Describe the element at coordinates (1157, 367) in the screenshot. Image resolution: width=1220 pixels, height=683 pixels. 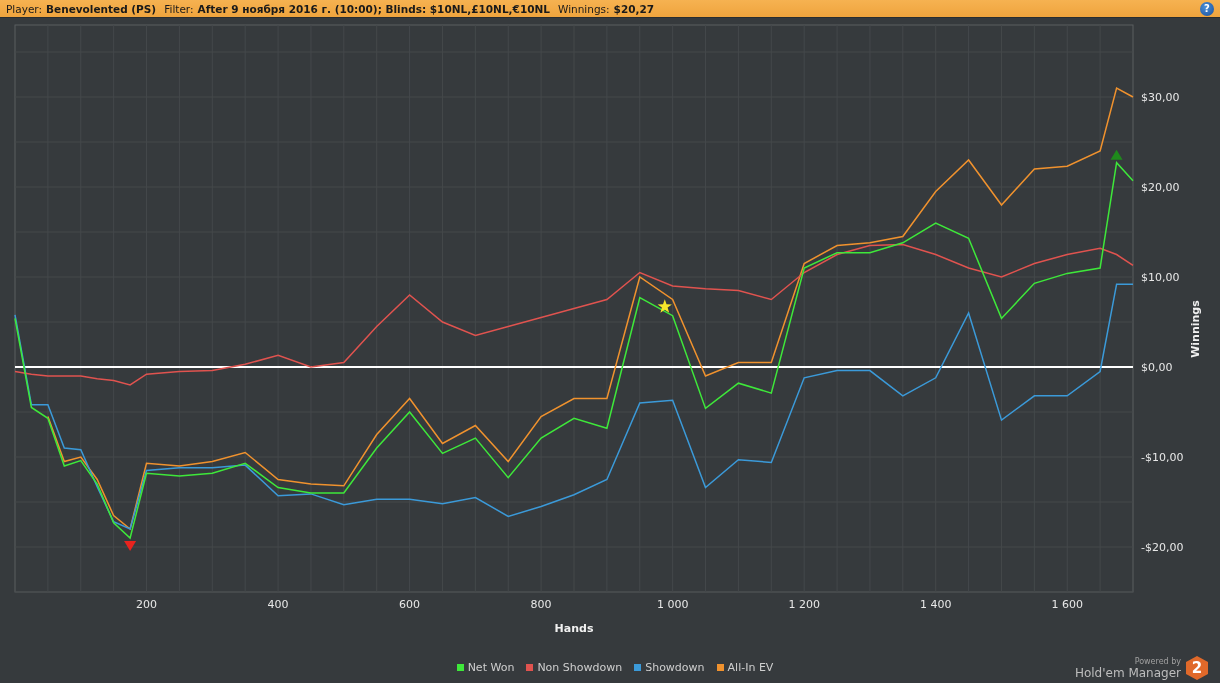
I see `axis-tick-label: $0,00` at that location.